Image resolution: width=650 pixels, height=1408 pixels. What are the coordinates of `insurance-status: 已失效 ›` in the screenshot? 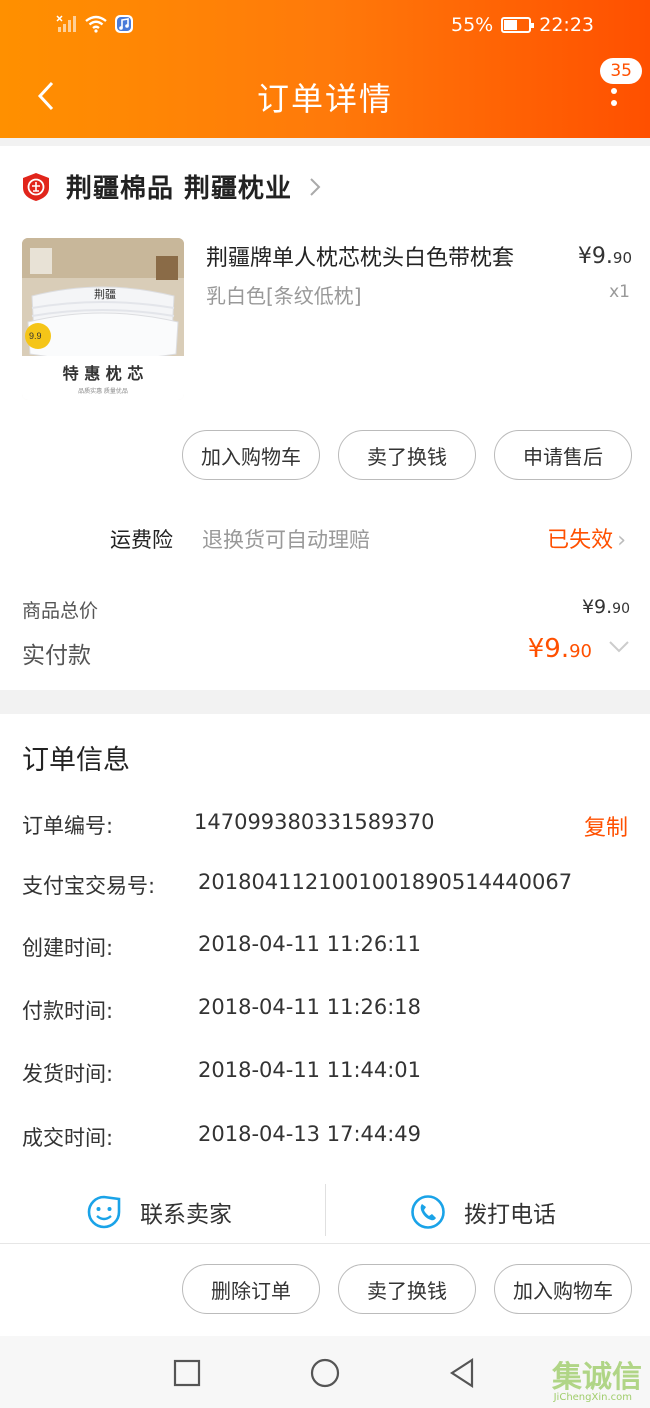 It's located at (586, 538).